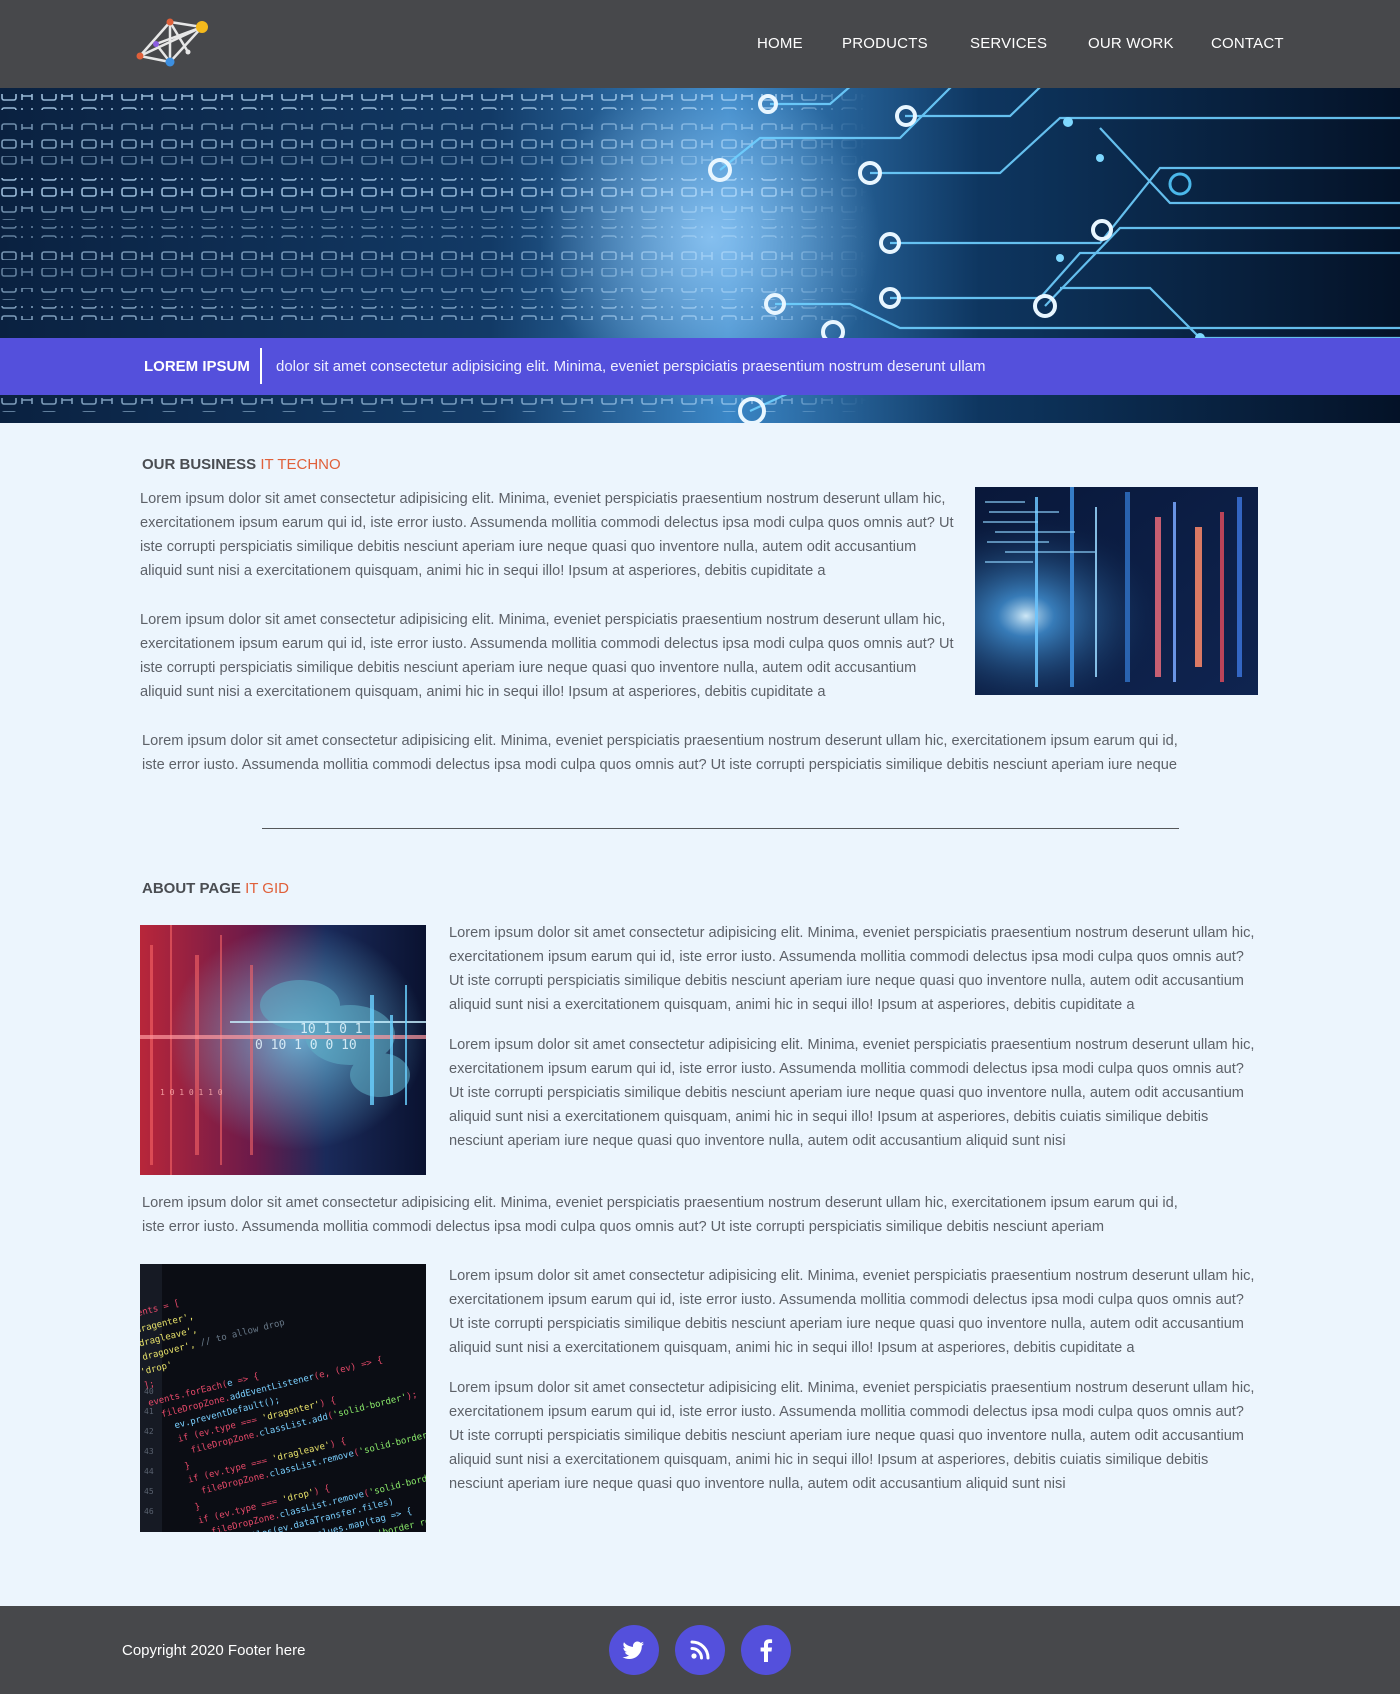 This screenshot has width=1400, height=1694. What do you see at coordinates (300, 464) in the screenshot?
I see `business-heading-accent: IT TECHNO` at bounding box center [300, 464].